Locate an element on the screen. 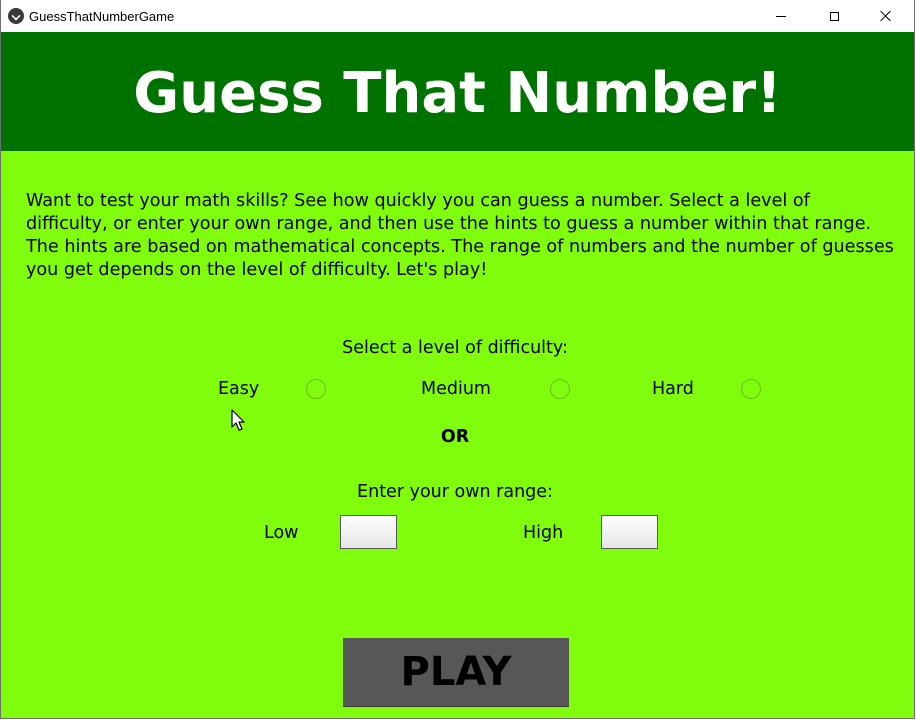  difficulty-prompt: Select a level of difficulty: is located at coordinates (455, 348).